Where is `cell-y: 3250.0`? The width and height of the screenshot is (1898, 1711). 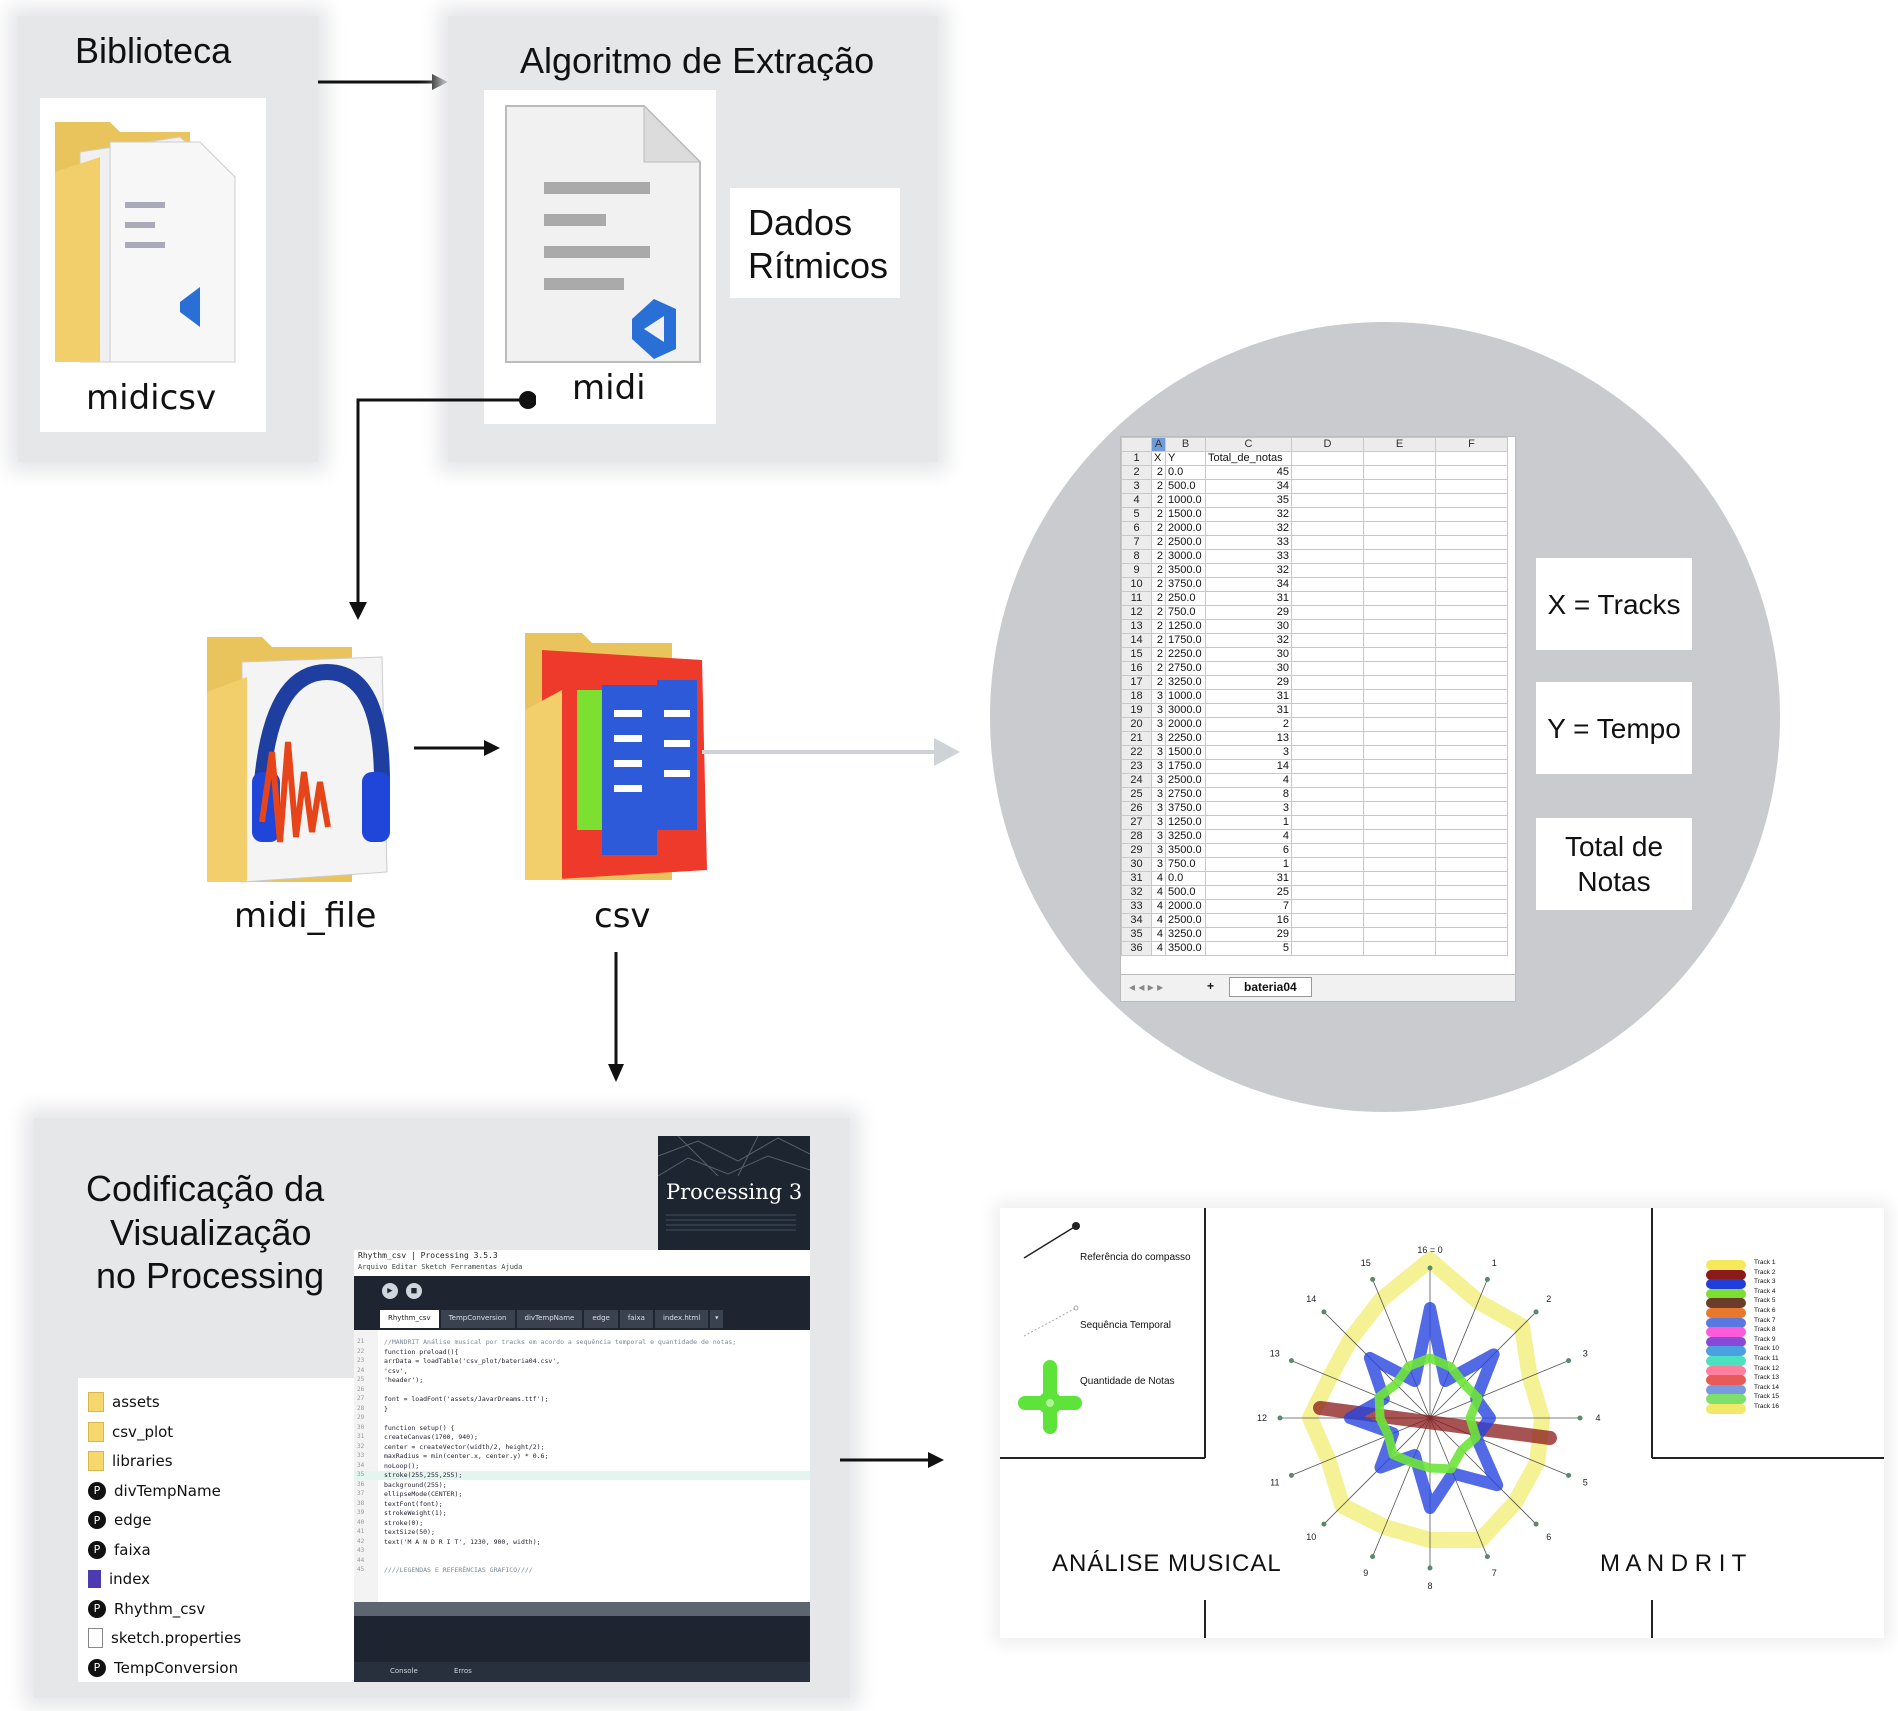 cell-y: 3250.0 is located at coordinates (1185, 934).